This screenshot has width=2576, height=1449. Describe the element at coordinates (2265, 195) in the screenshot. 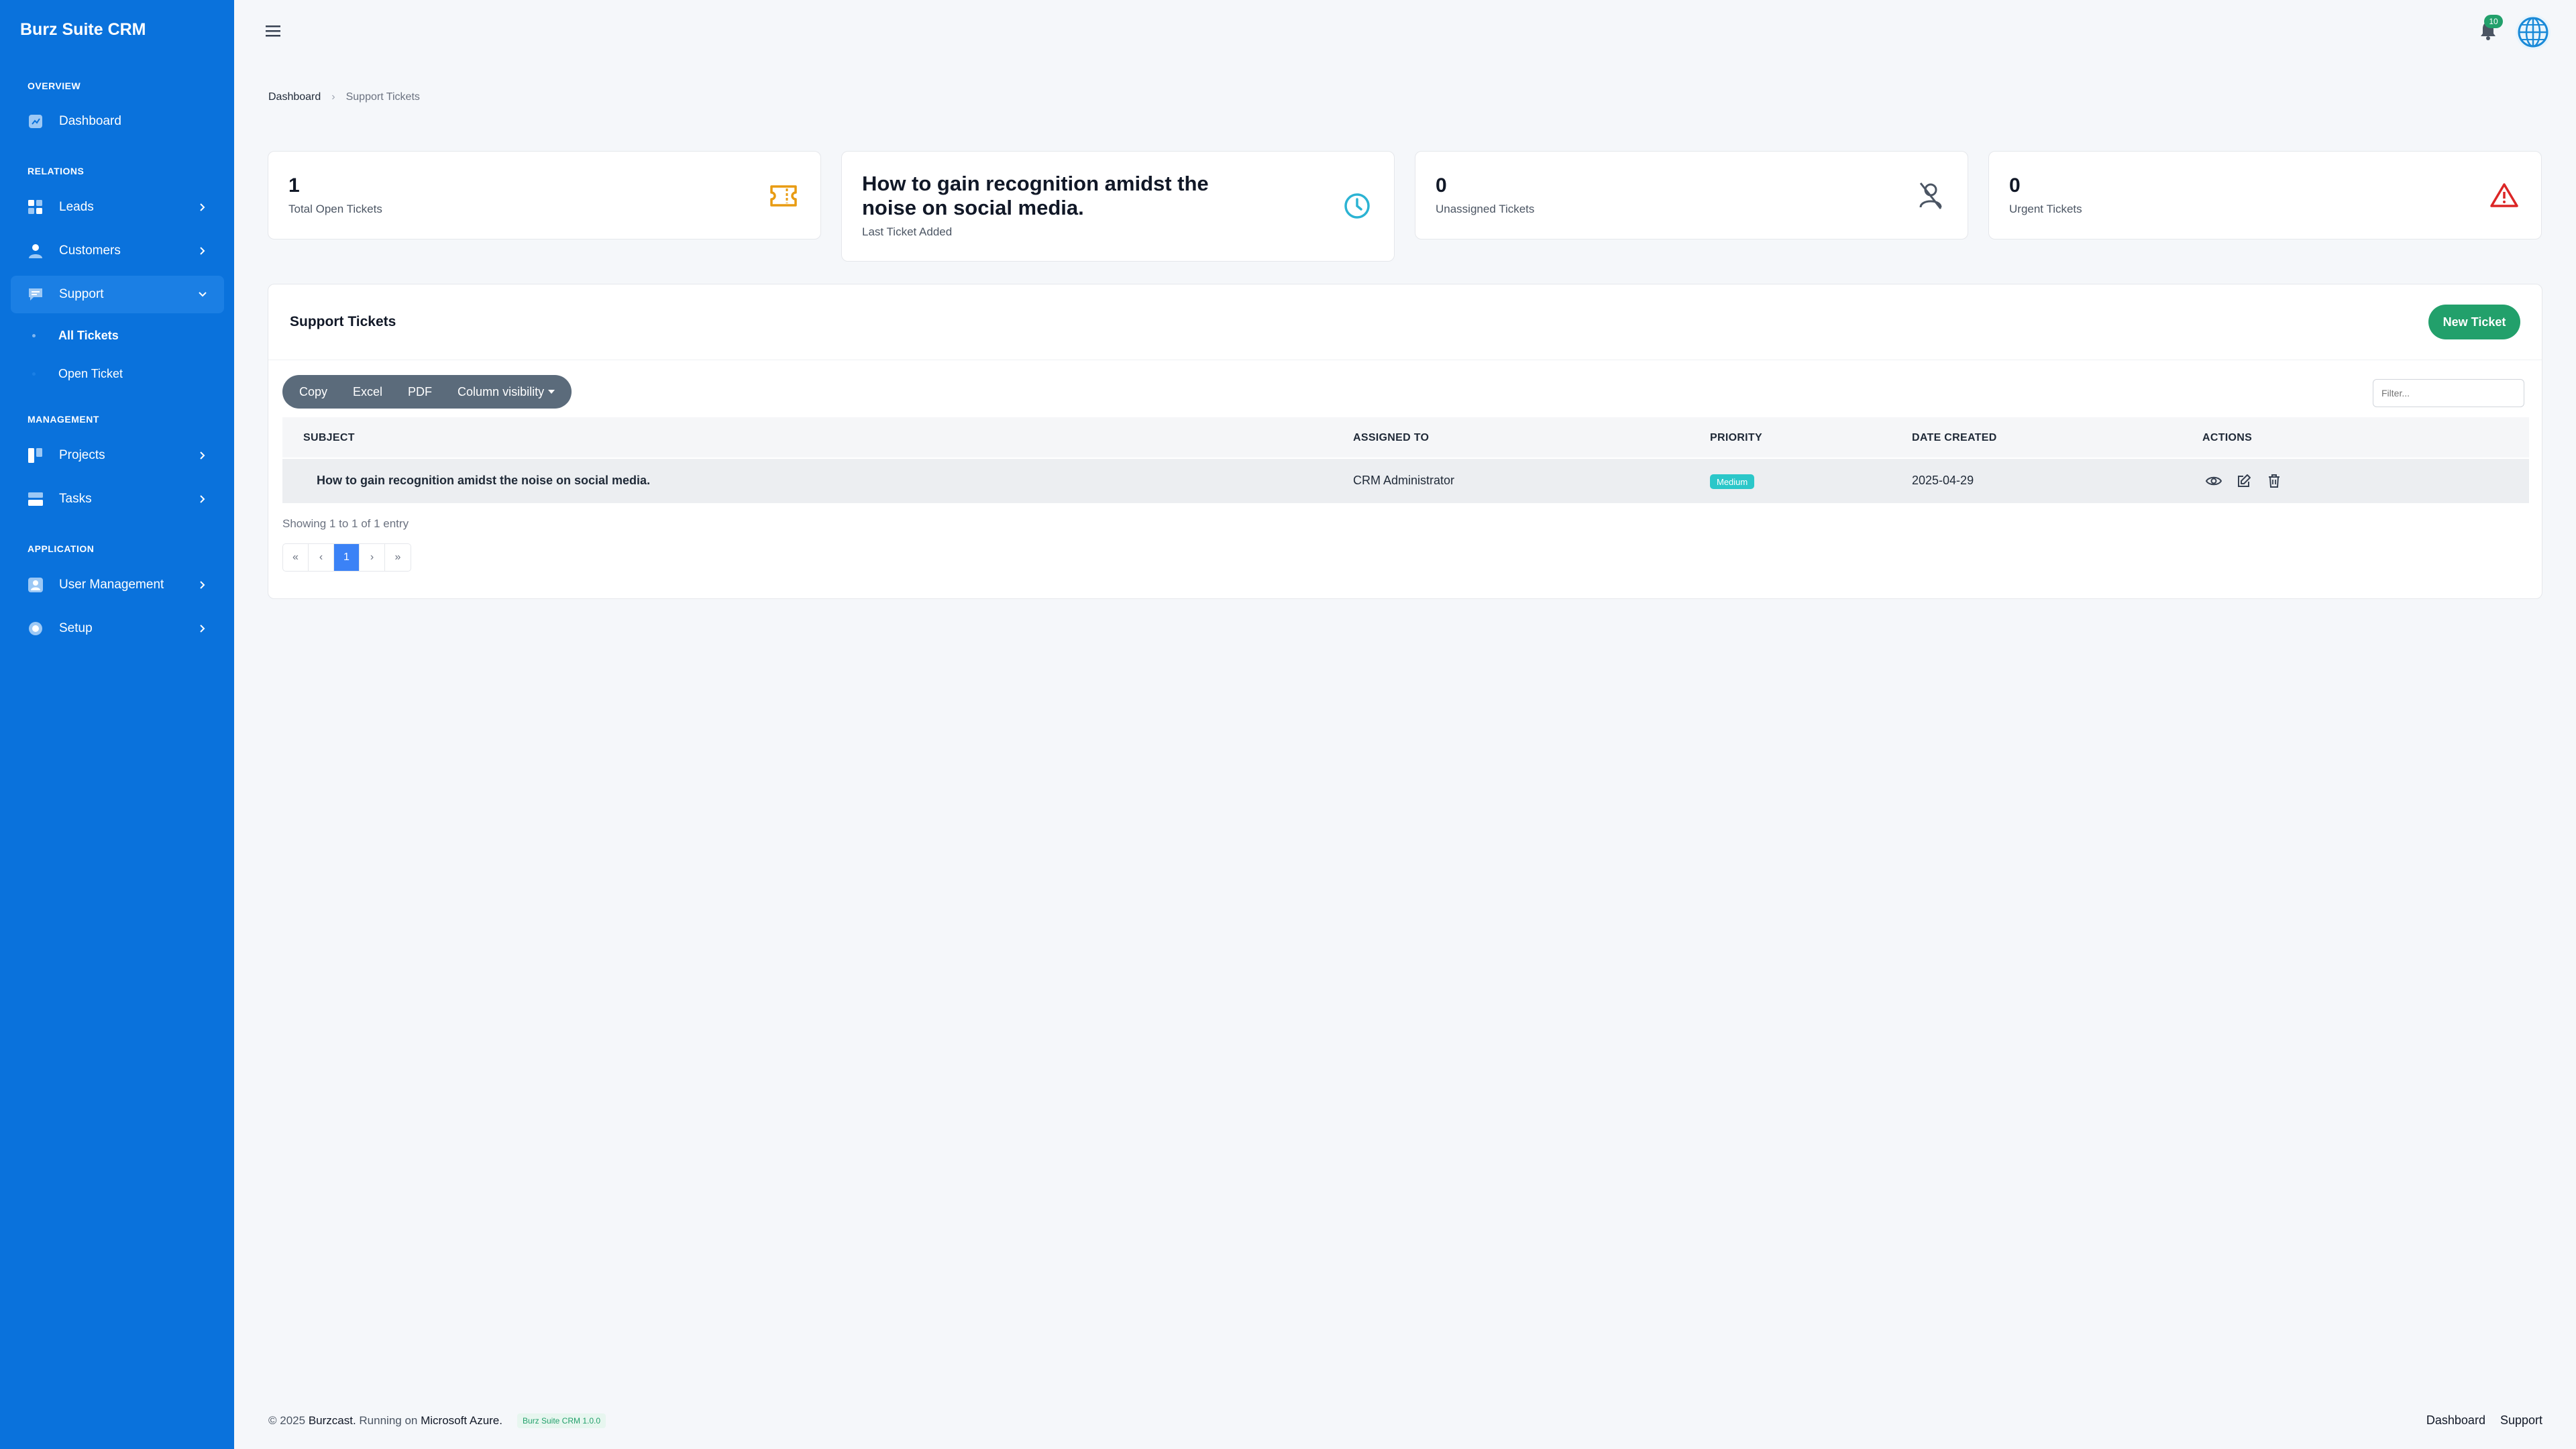

I see `stat-card-urgent: 0 Urgent Tickets` at that location.